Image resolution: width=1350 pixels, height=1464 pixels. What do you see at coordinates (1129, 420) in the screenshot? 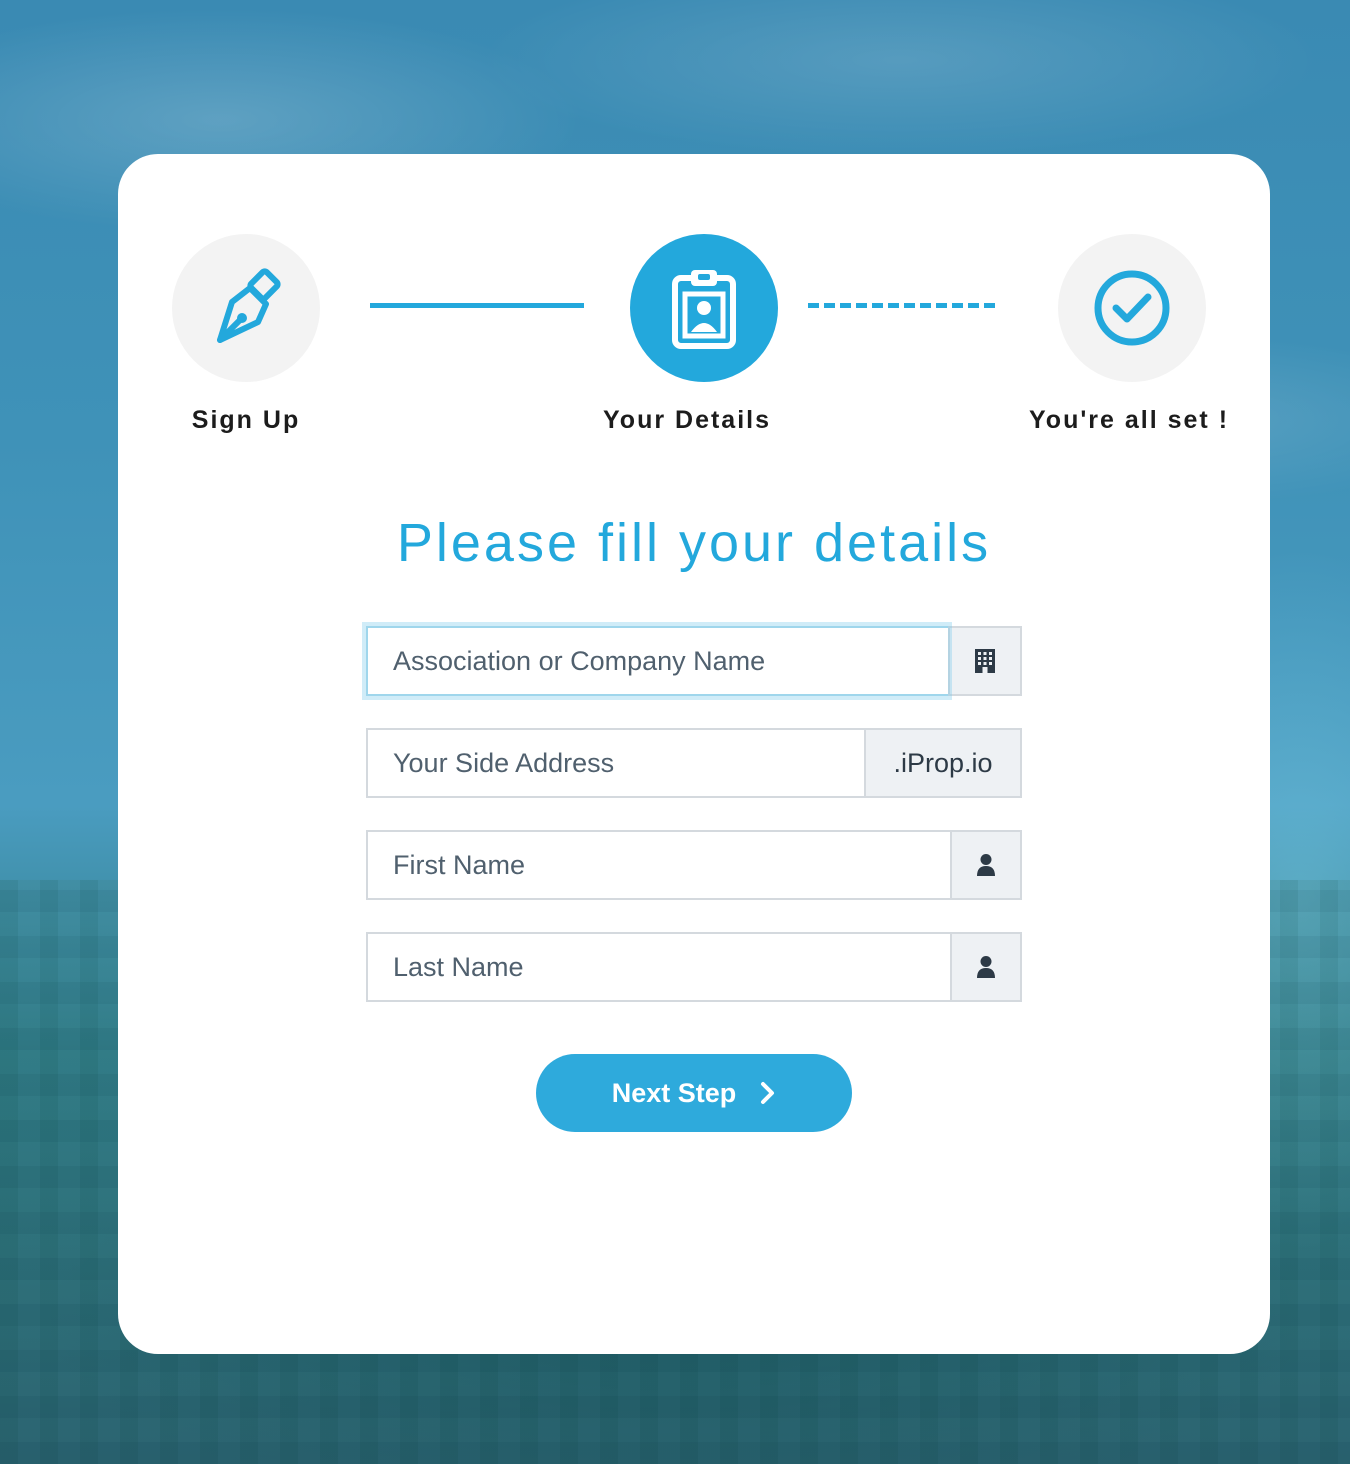
I see `step-label-all-set: You're all set !` at bounding box center [1129, 420].